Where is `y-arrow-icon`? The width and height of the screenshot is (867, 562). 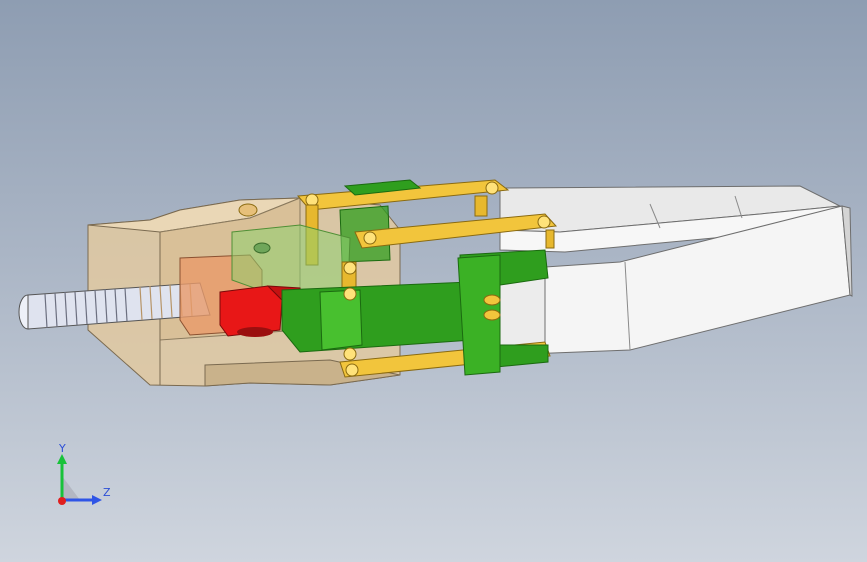 y-arrow-icon is located at coordinates (62, 459).